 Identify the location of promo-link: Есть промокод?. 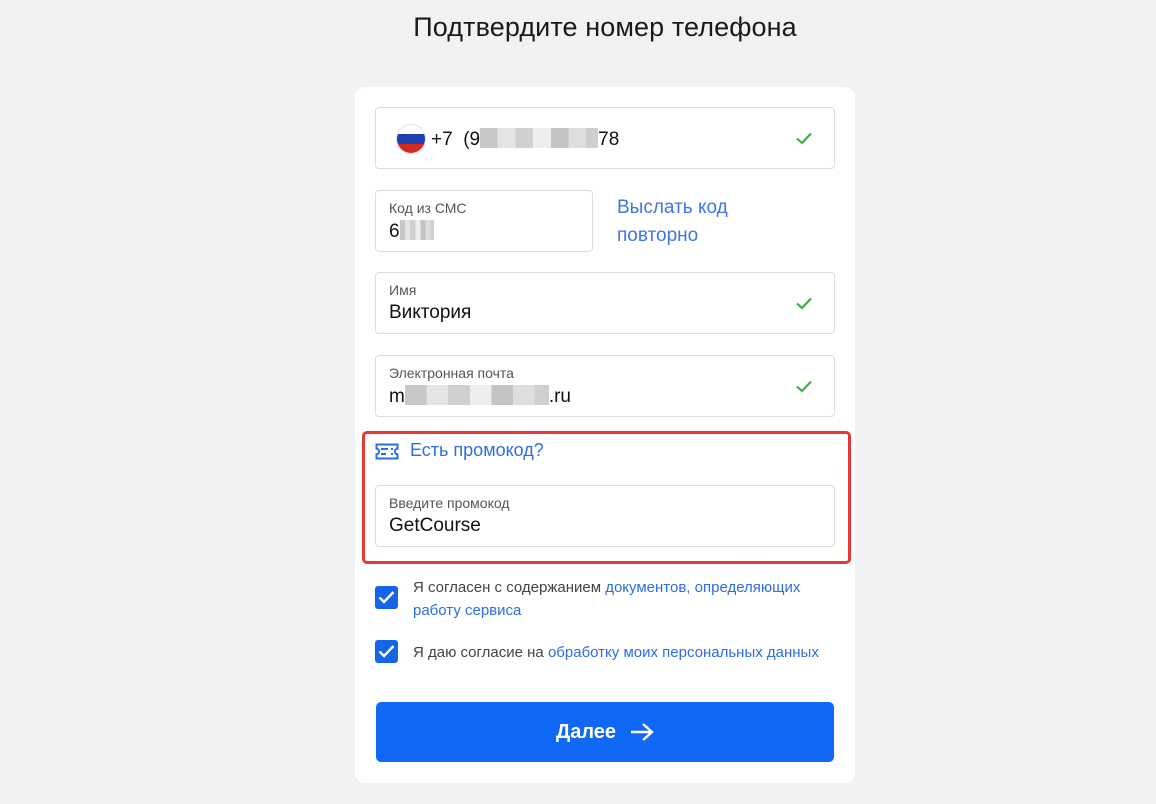
(477, 450).